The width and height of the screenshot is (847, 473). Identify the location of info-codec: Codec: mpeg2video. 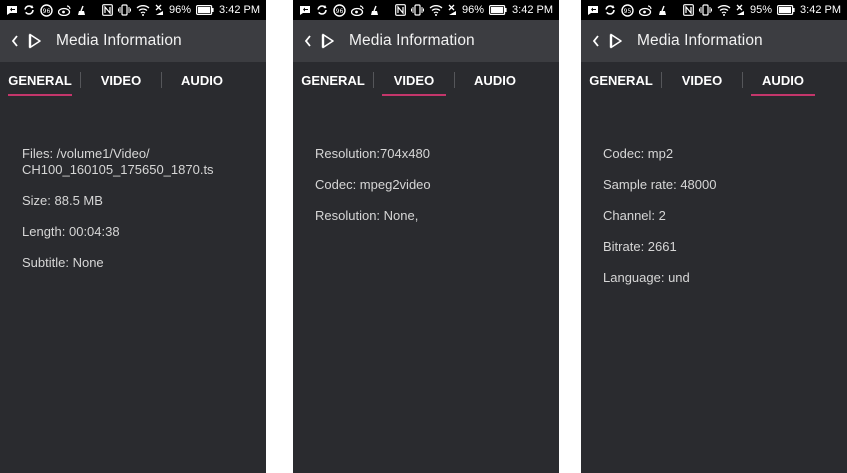
(373, 184).